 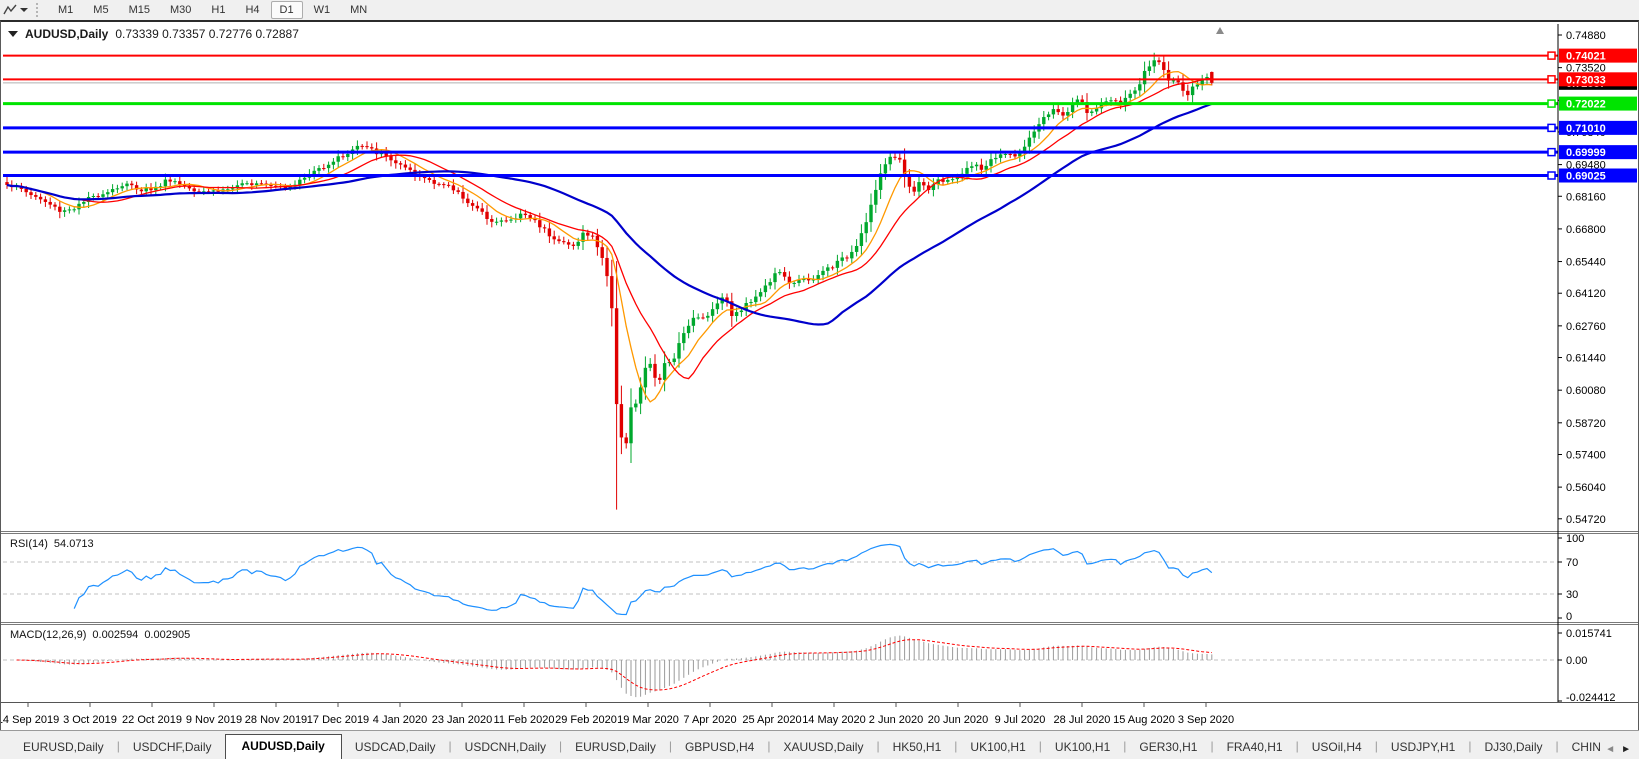 What do you see at coordinates (1586, 520) in the screenshot?
I see `svg-text: 0.54720` at bounding box center [1586, 520].